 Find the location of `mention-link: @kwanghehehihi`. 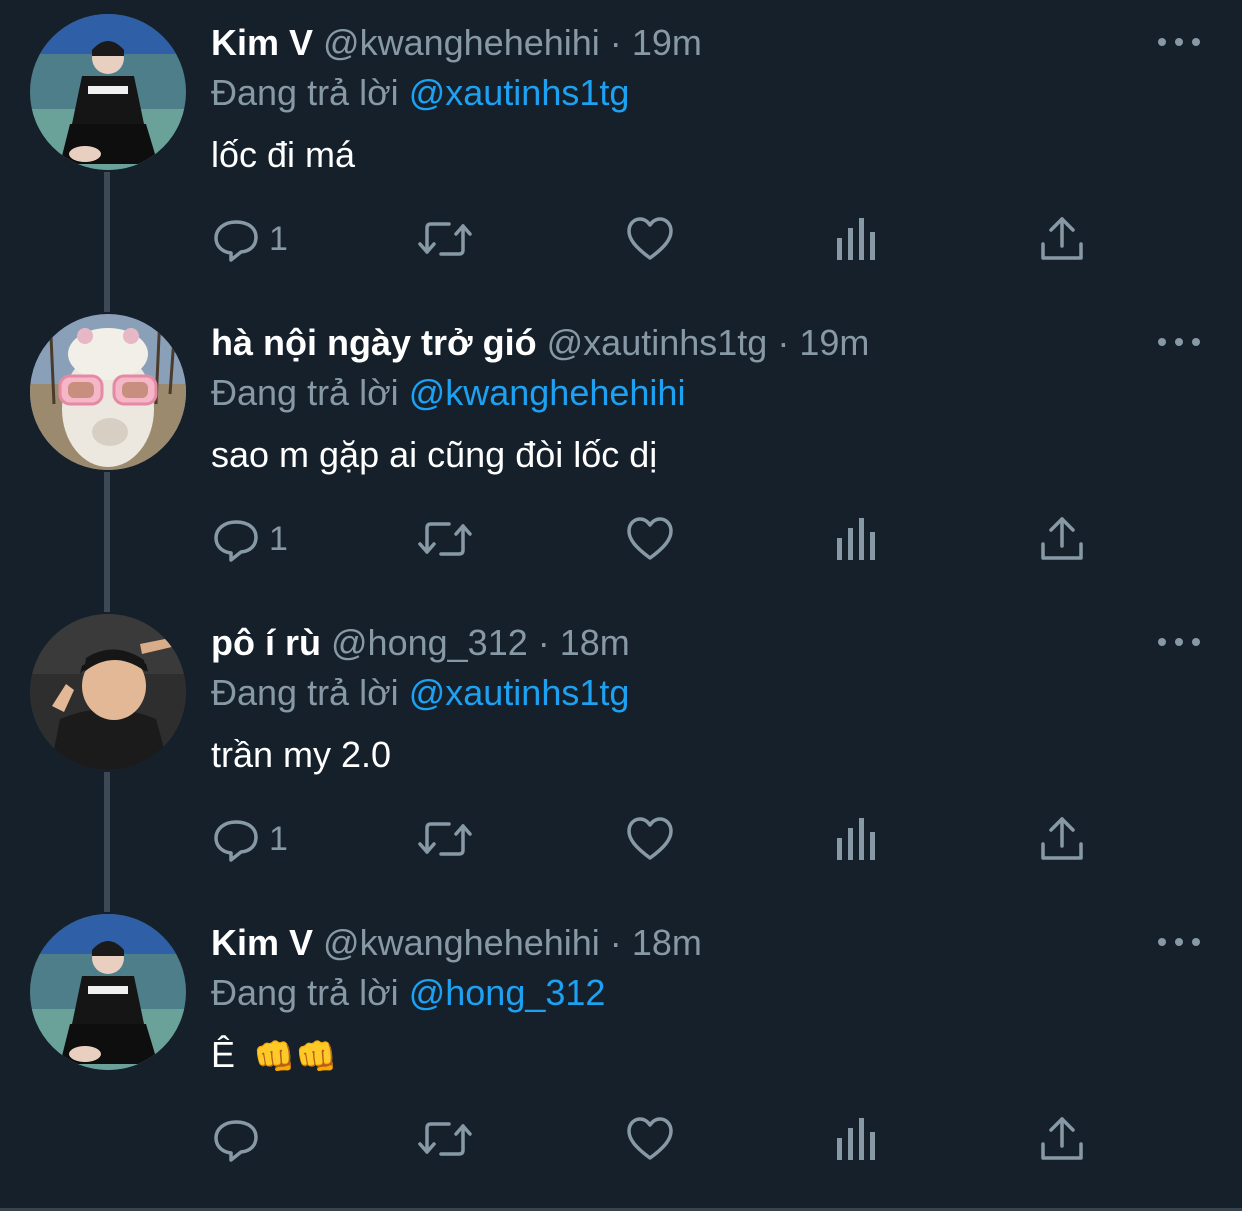

mention-link: @kwanghehehihi is located at coordinates (547, 392).